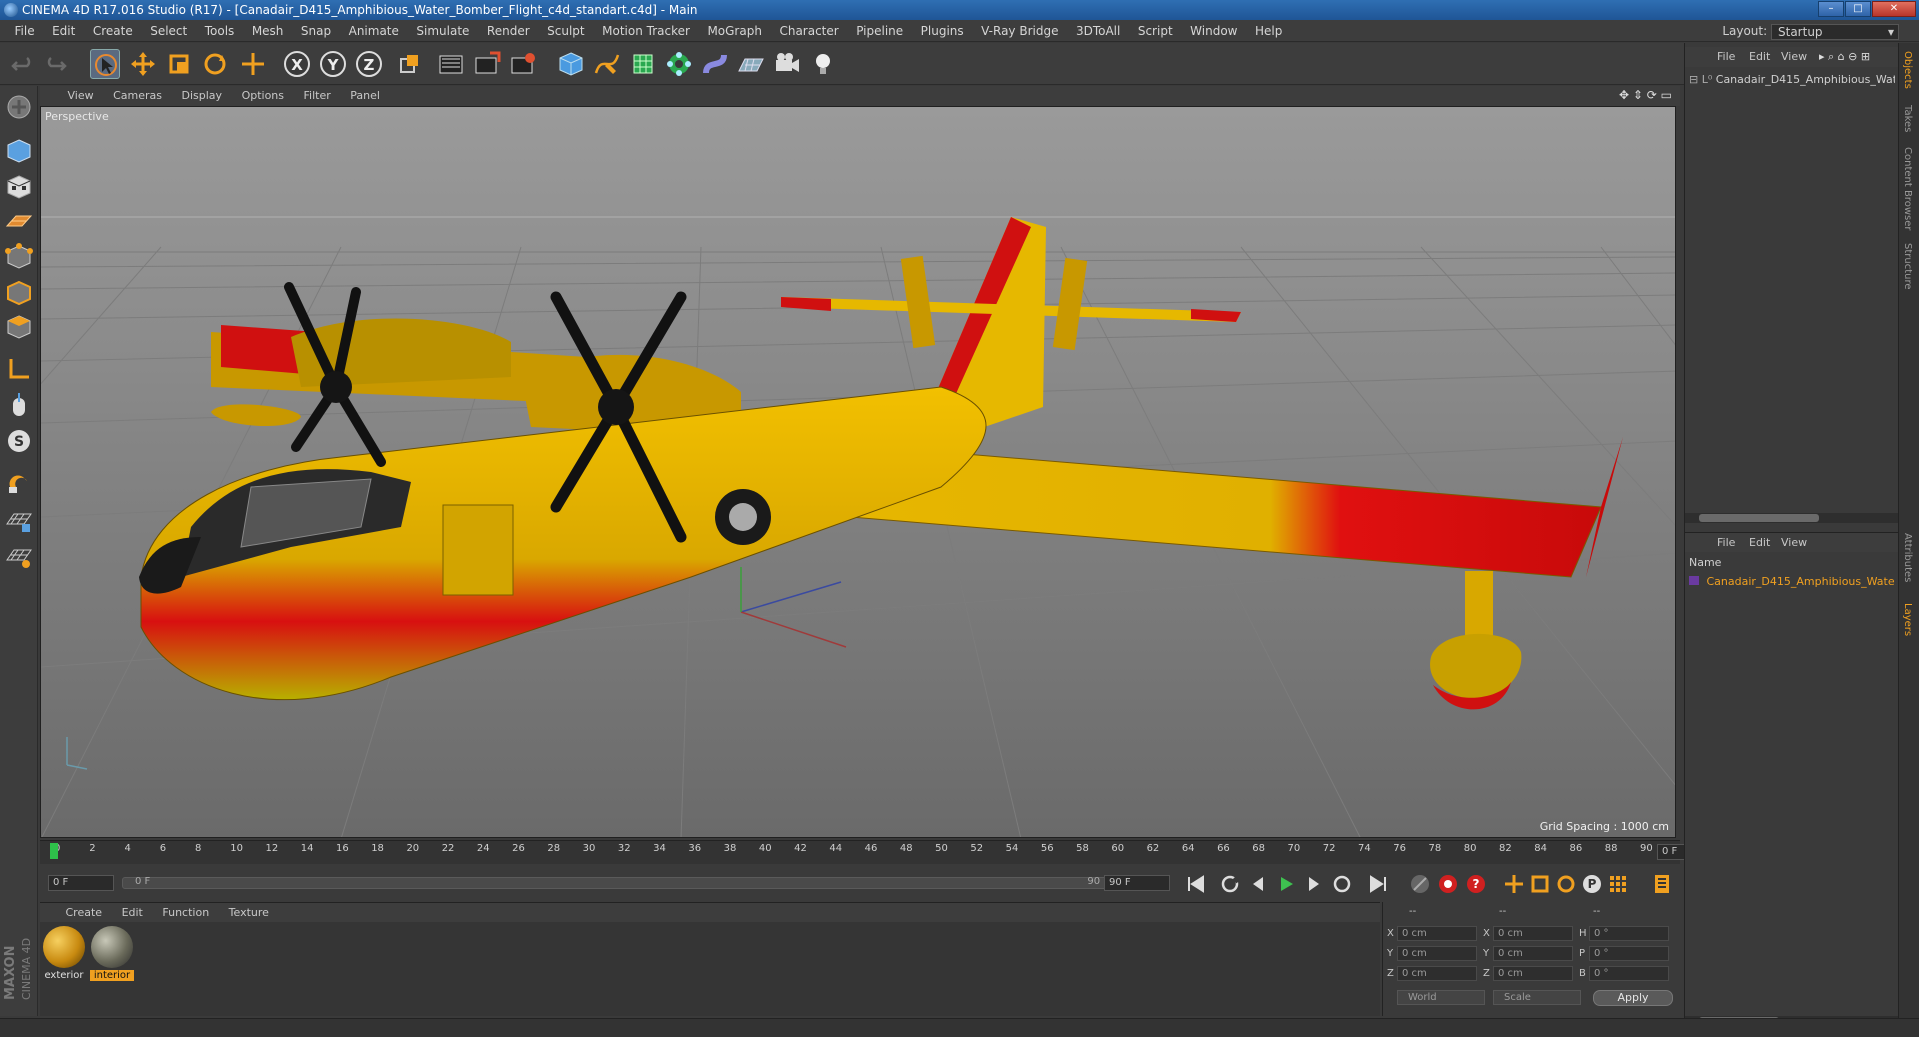 This screenshot has width=1919, height=1037. Describe the element at coordinates (1831, 9) in the screenshot. I see `minimize-button: –` at that location.